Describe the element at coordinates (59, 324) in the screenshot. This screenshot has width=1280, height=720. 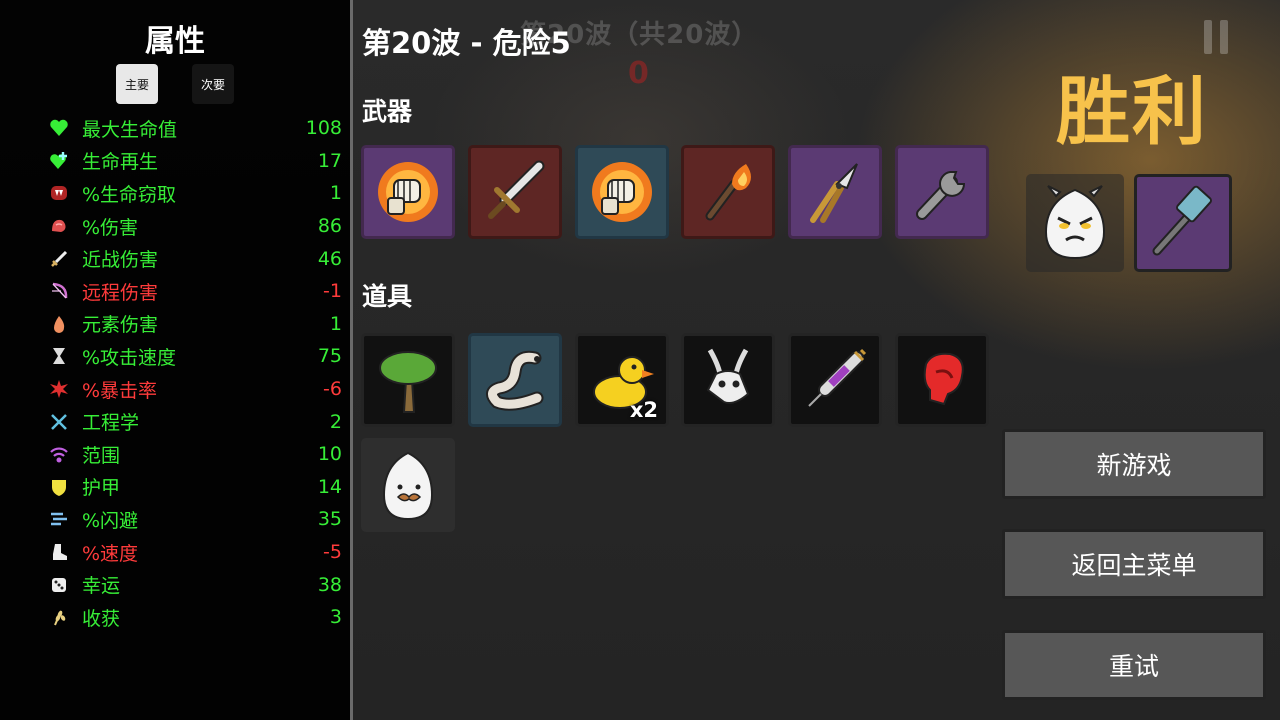
I see `flame-icon` at that location.